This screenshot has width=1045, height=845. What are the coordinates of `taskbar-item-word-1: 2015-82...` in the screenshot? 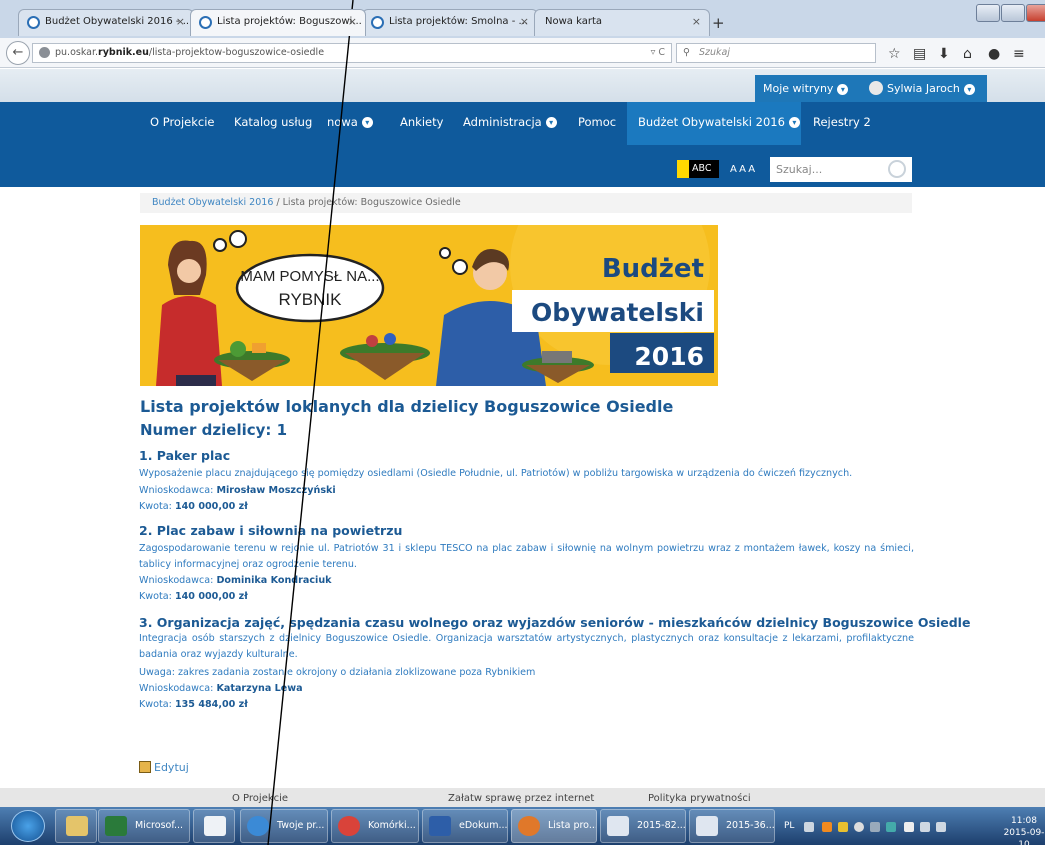 It's located at (643, 826).